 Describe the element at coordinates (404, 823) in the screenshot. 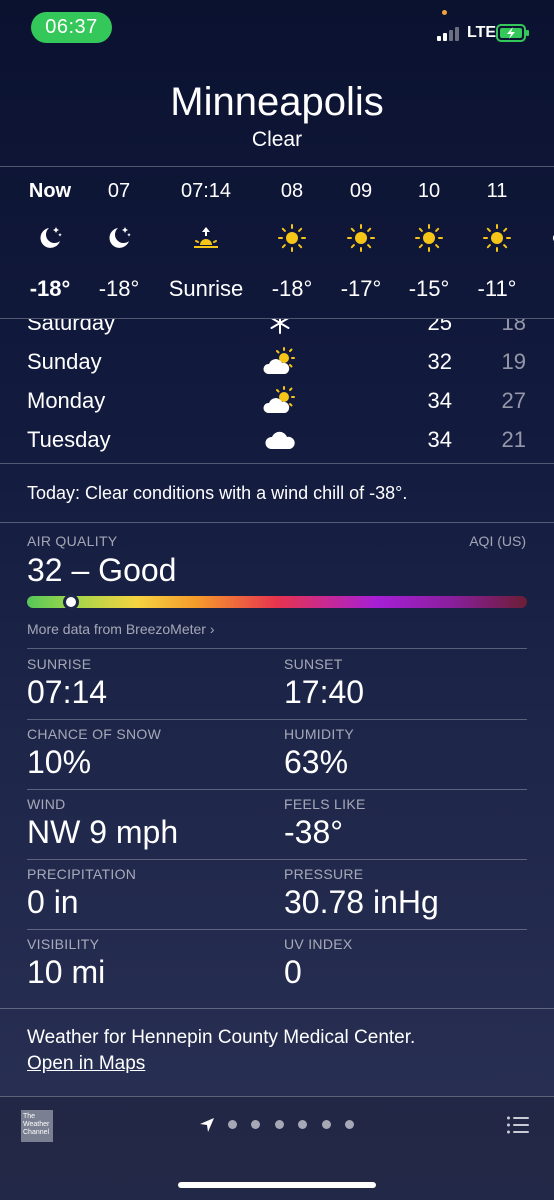

I see `detail-feels-like: FEELS LIKE -38°` at that location.